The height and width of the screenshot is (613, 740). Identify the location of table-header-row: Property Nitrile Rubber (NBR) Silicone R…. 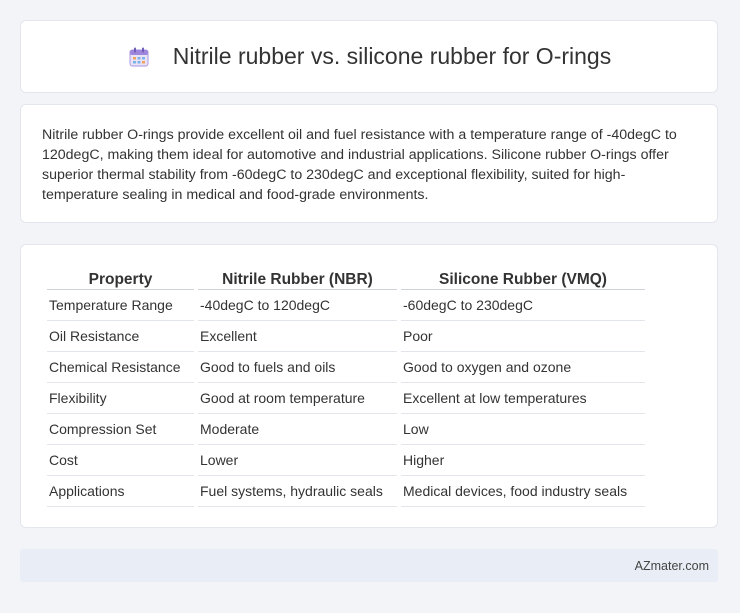
(346, 277).